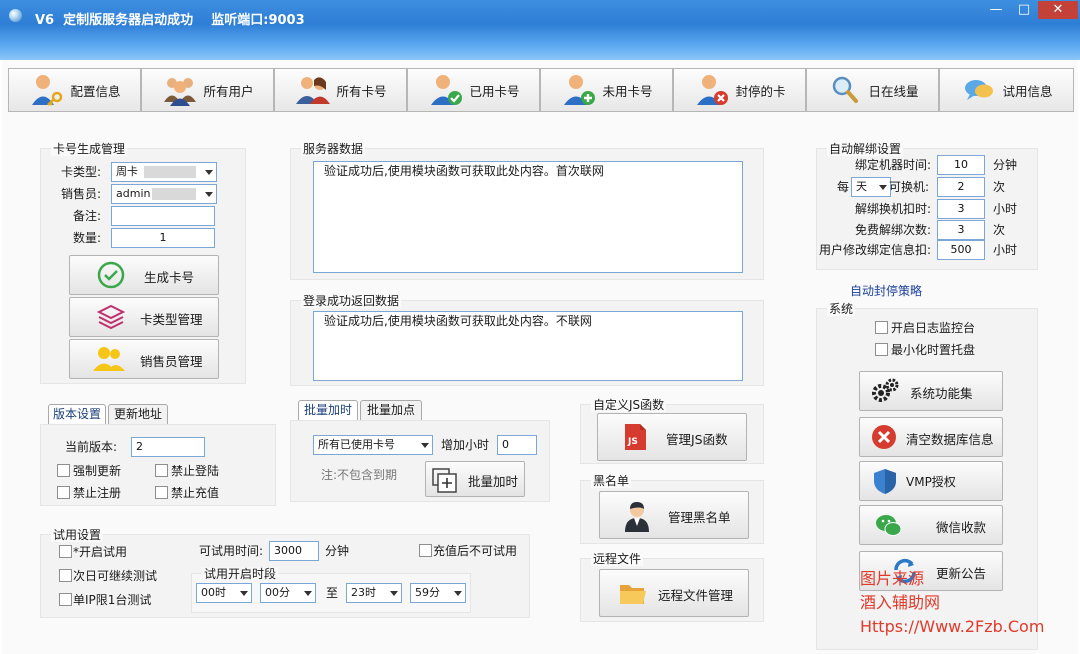 The image size is (1080, 654). Describe the element at coordinates (168, 447) in the screenshot. I see `current-version-input: 2` at that location.